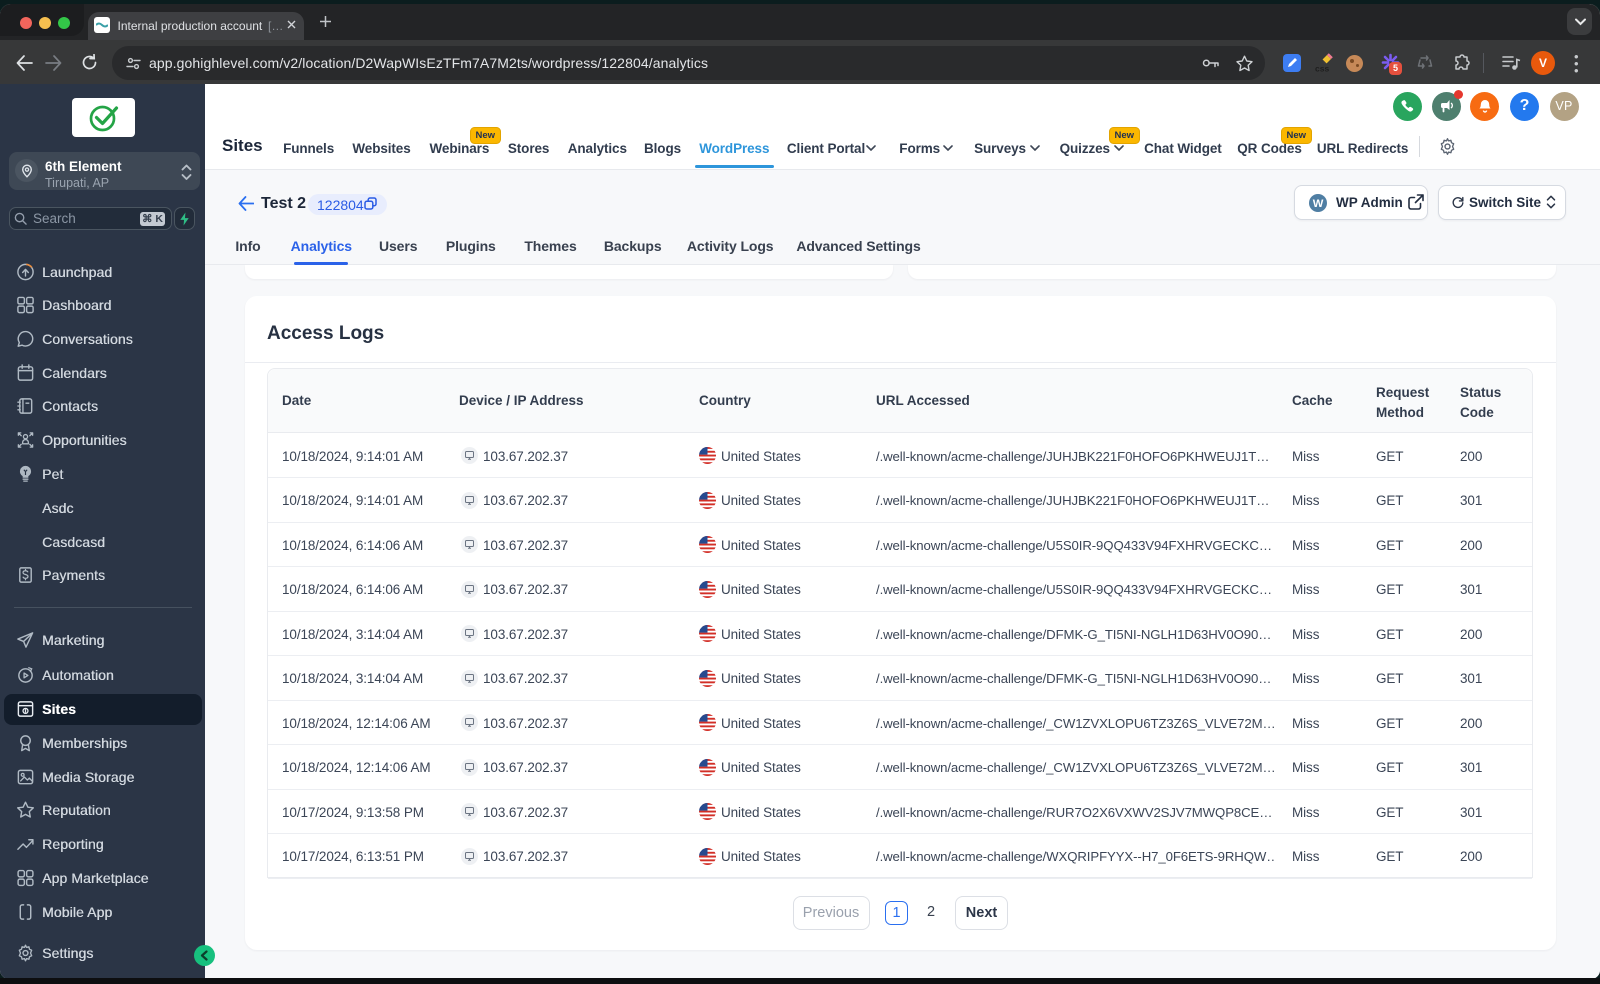 Image resolution: width=1600 pixels, height=984 pixels. I want to click on svg-text: W, so click(1318, 204).